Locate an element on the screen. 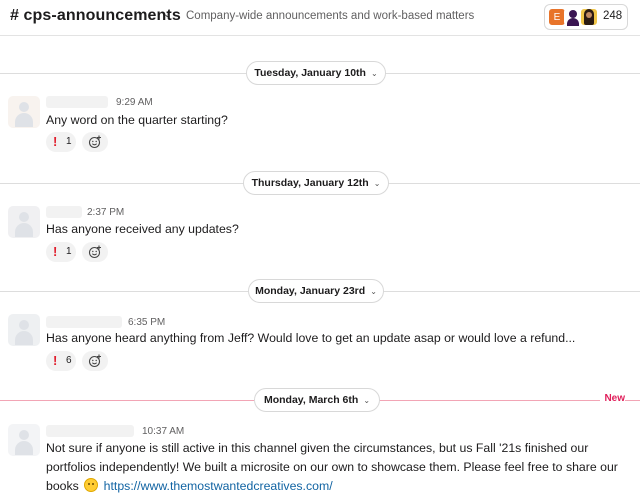 This screenshot has height=499, width=640. date-label: Thursday, January 12th is located at coordinates (310, 183).